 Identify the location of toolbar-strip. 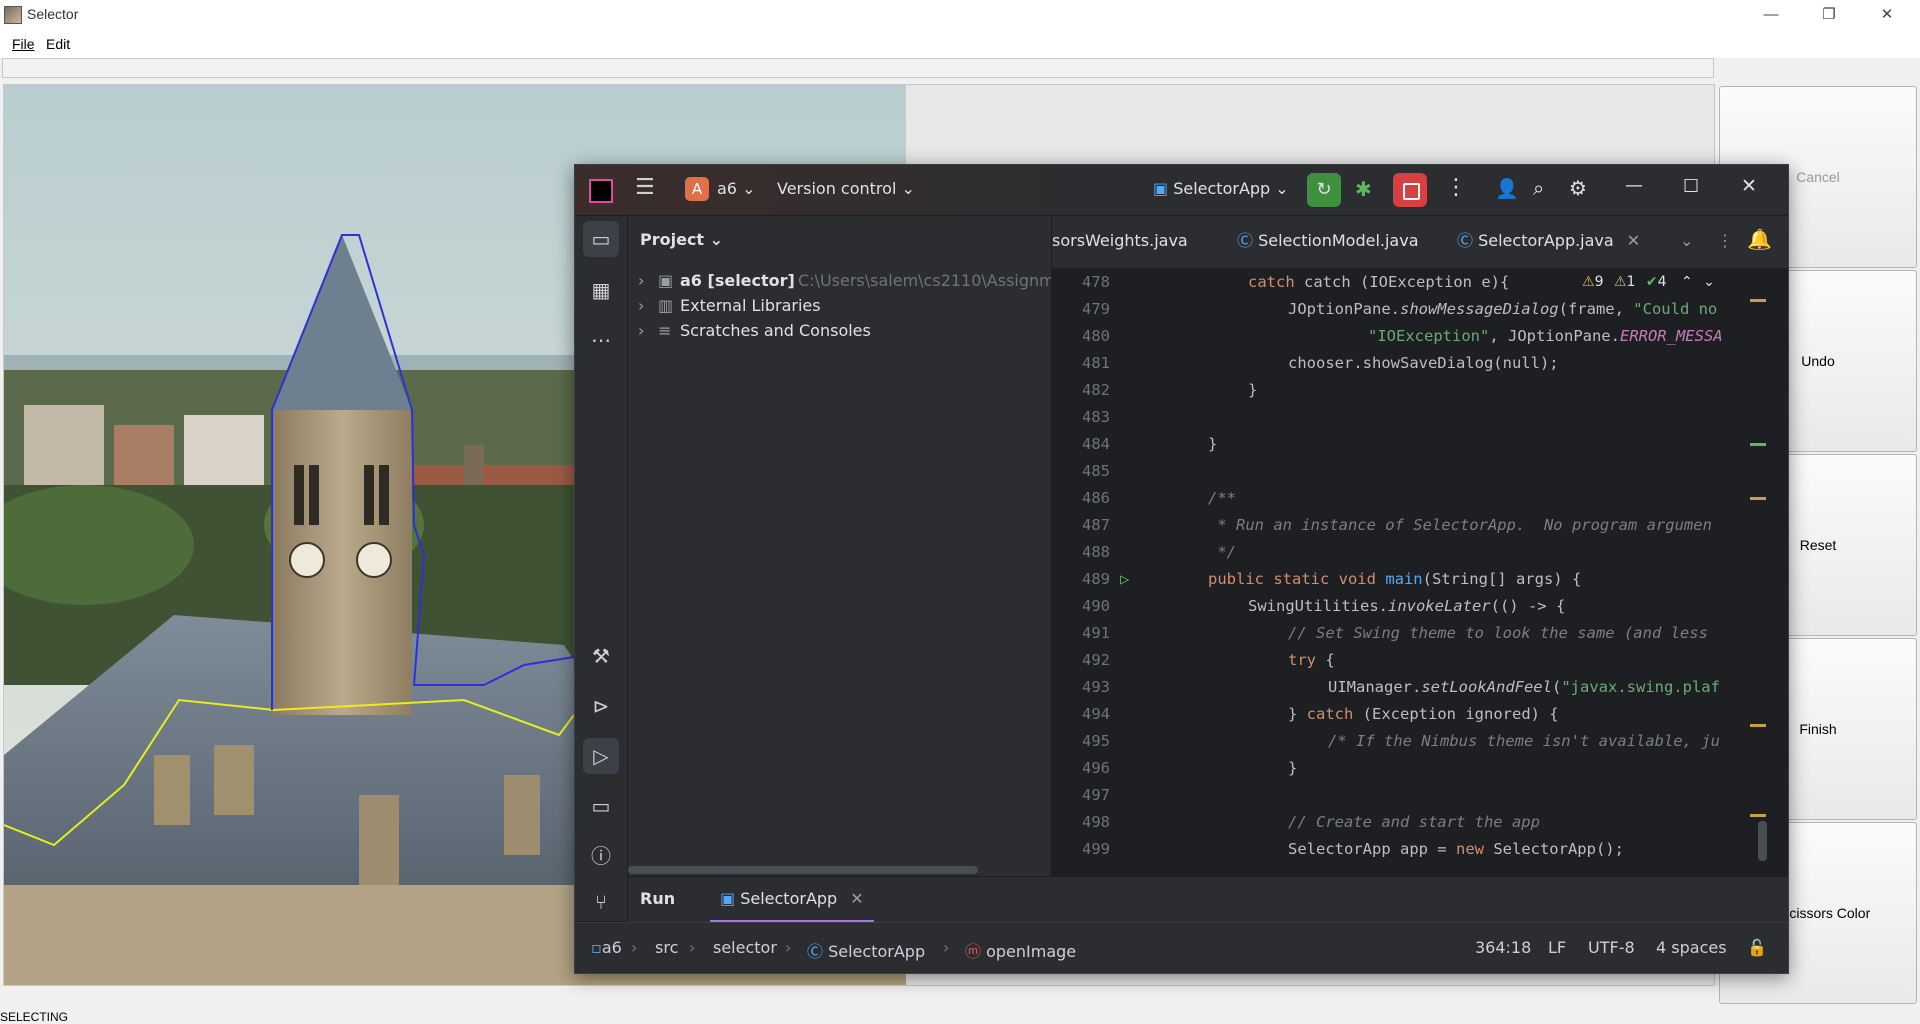
(858, 68).